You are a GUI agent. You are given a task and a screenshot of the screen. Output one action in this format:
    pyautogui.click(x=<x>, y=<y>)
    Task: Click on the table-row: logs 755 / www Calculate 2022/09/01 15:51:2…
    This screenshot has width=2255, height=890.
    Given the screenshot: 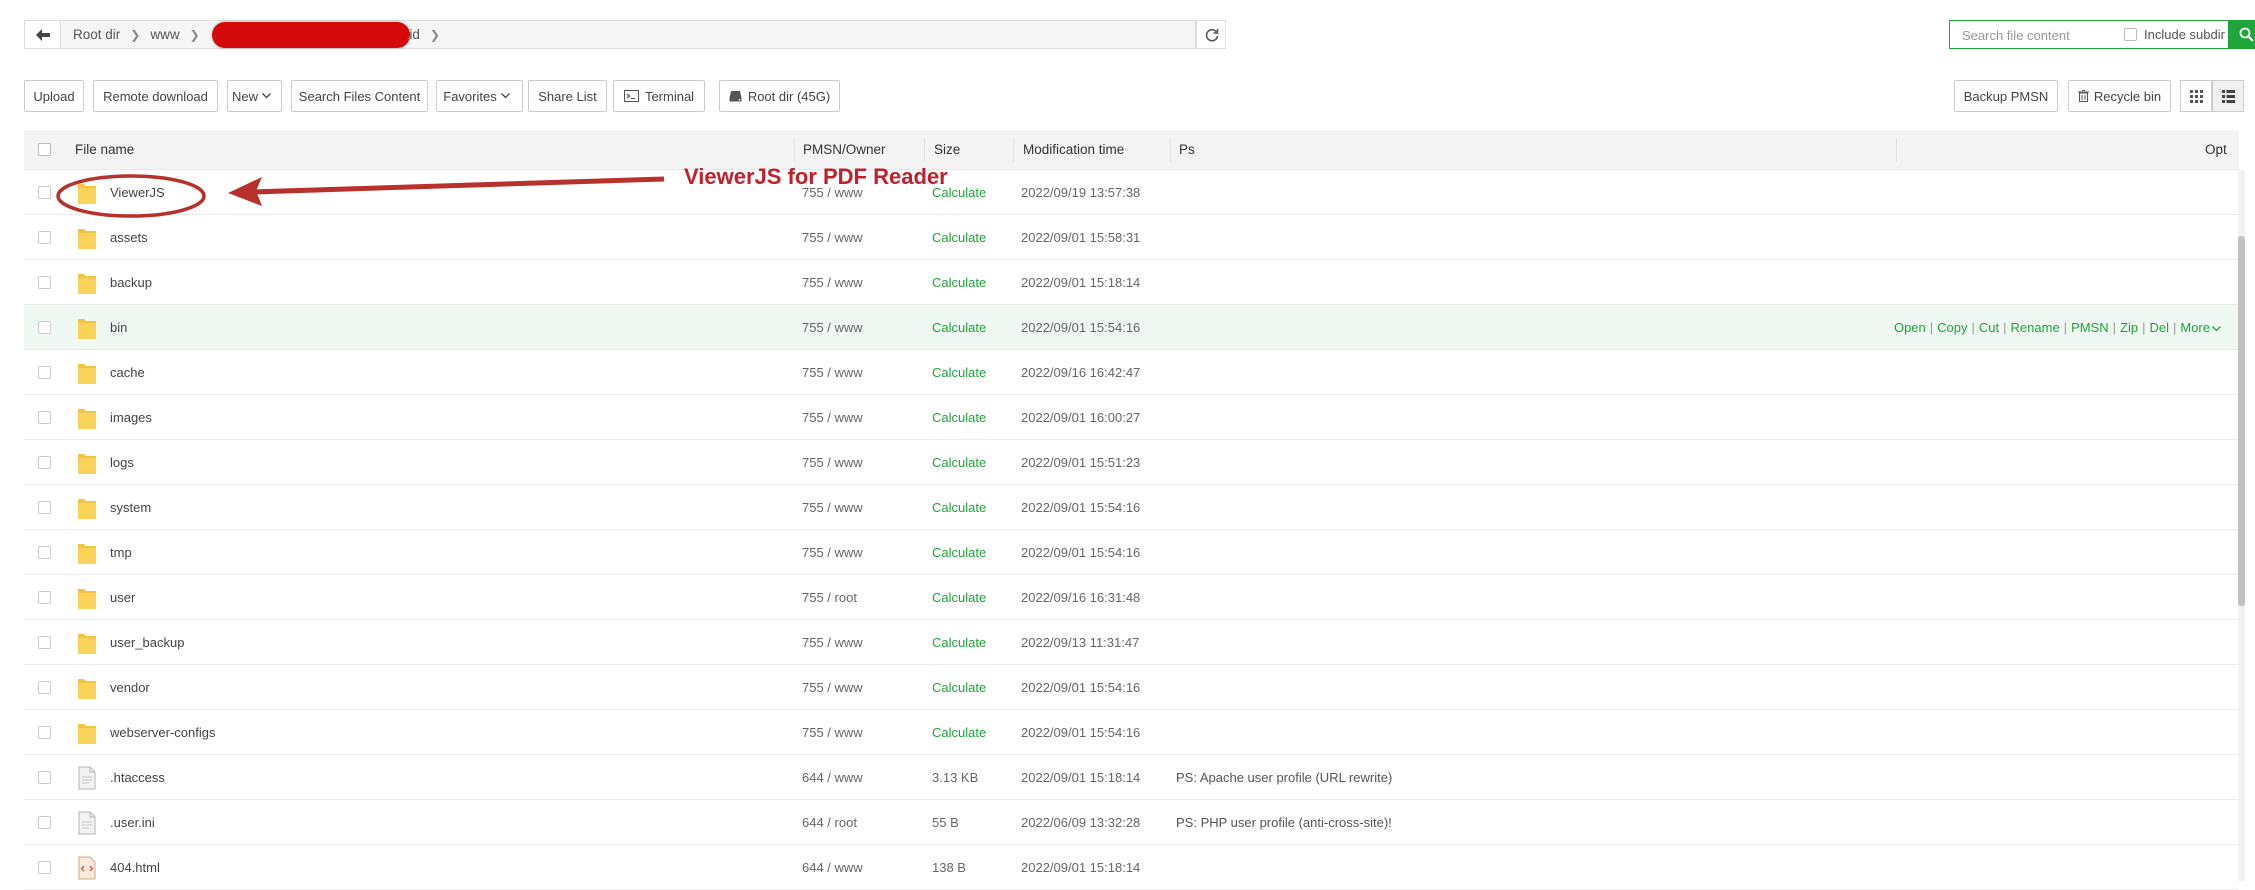 What is the action you would take?
    pyautogui.click(x=1131, y=462)
    